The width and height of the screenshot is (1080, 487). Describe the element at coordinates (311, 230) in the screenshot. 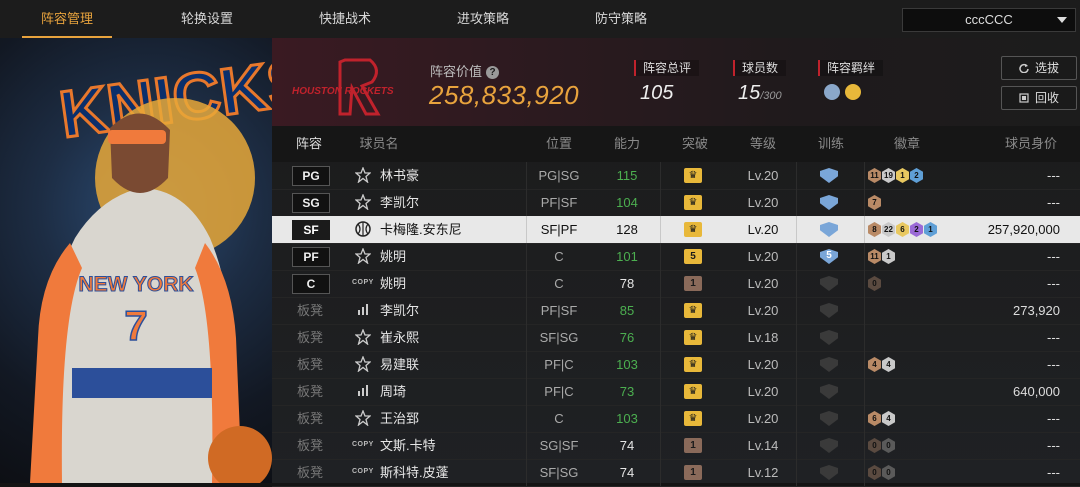

I see `slot-badge: SF` at that location.